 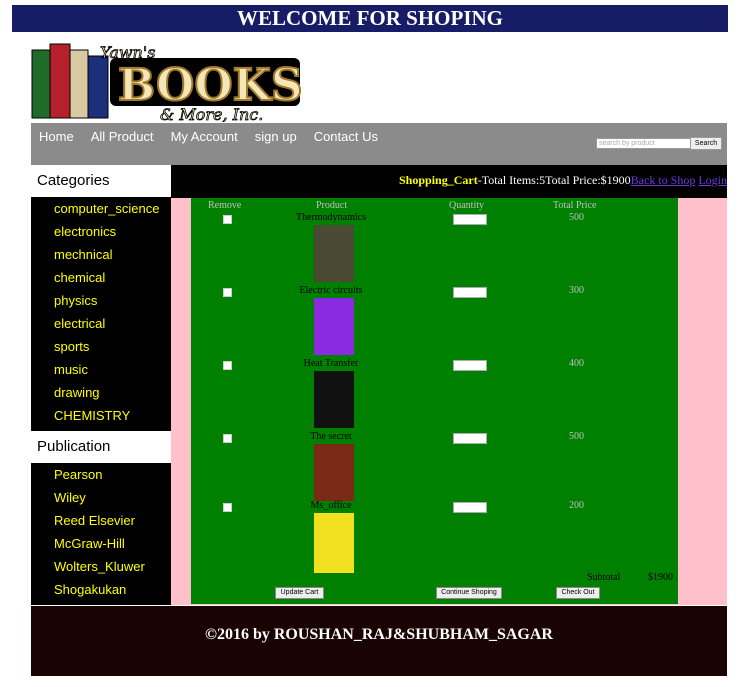 What do you see at coordinates (101, 348) in the screenshot?
I see `category-link: sports` at bounding box center [101, 348].